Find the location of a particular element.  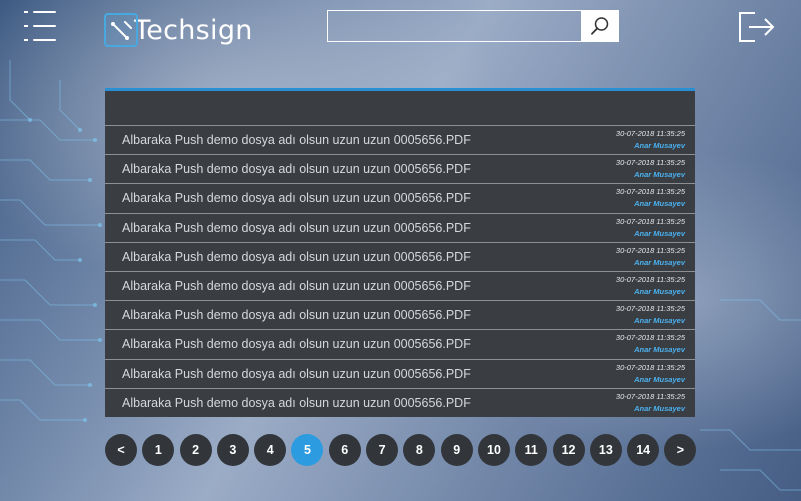

page-button-4: 4 is located at coordinates (270, 450).